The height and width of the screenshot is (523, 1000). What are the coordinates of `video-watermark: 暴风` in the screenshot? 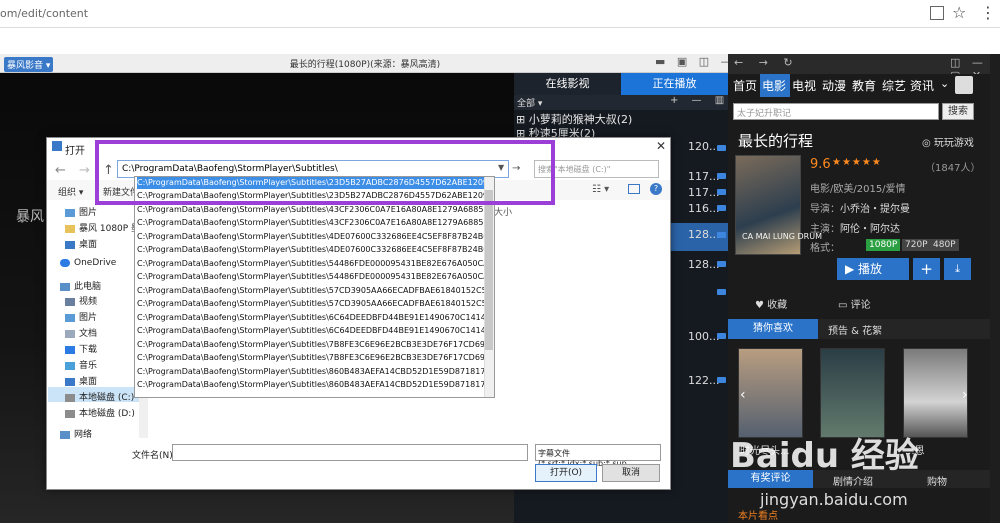 It's located at (30, 217).